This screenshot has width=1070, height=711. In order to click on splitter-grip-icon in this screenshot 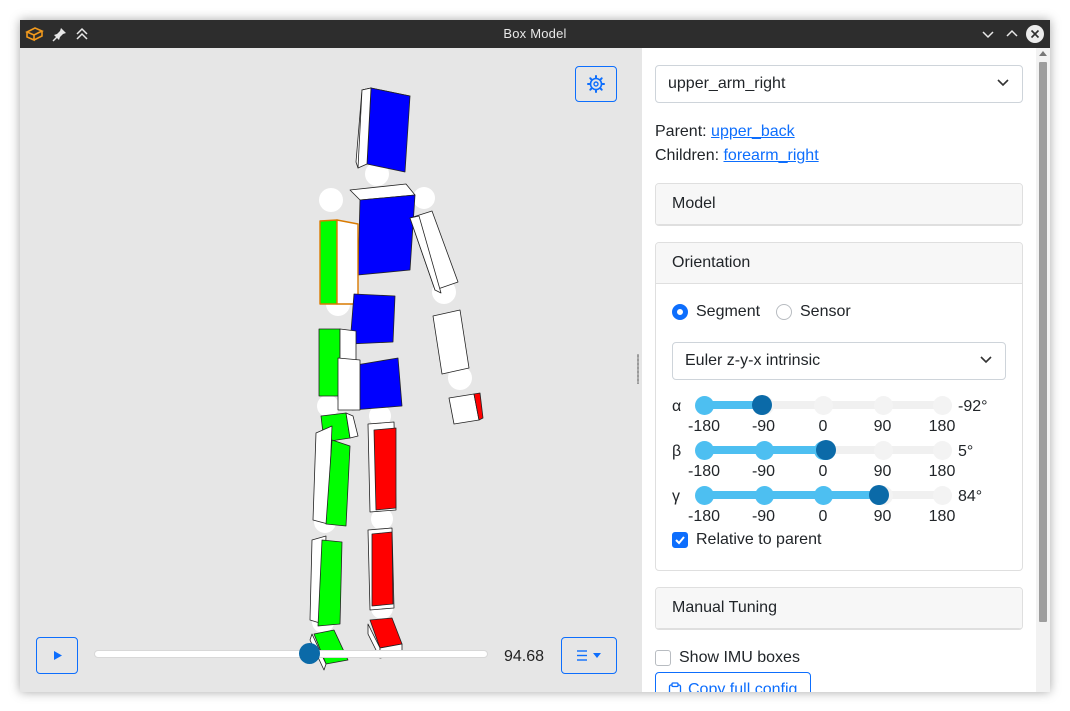, I will do `click(638, 369)`.